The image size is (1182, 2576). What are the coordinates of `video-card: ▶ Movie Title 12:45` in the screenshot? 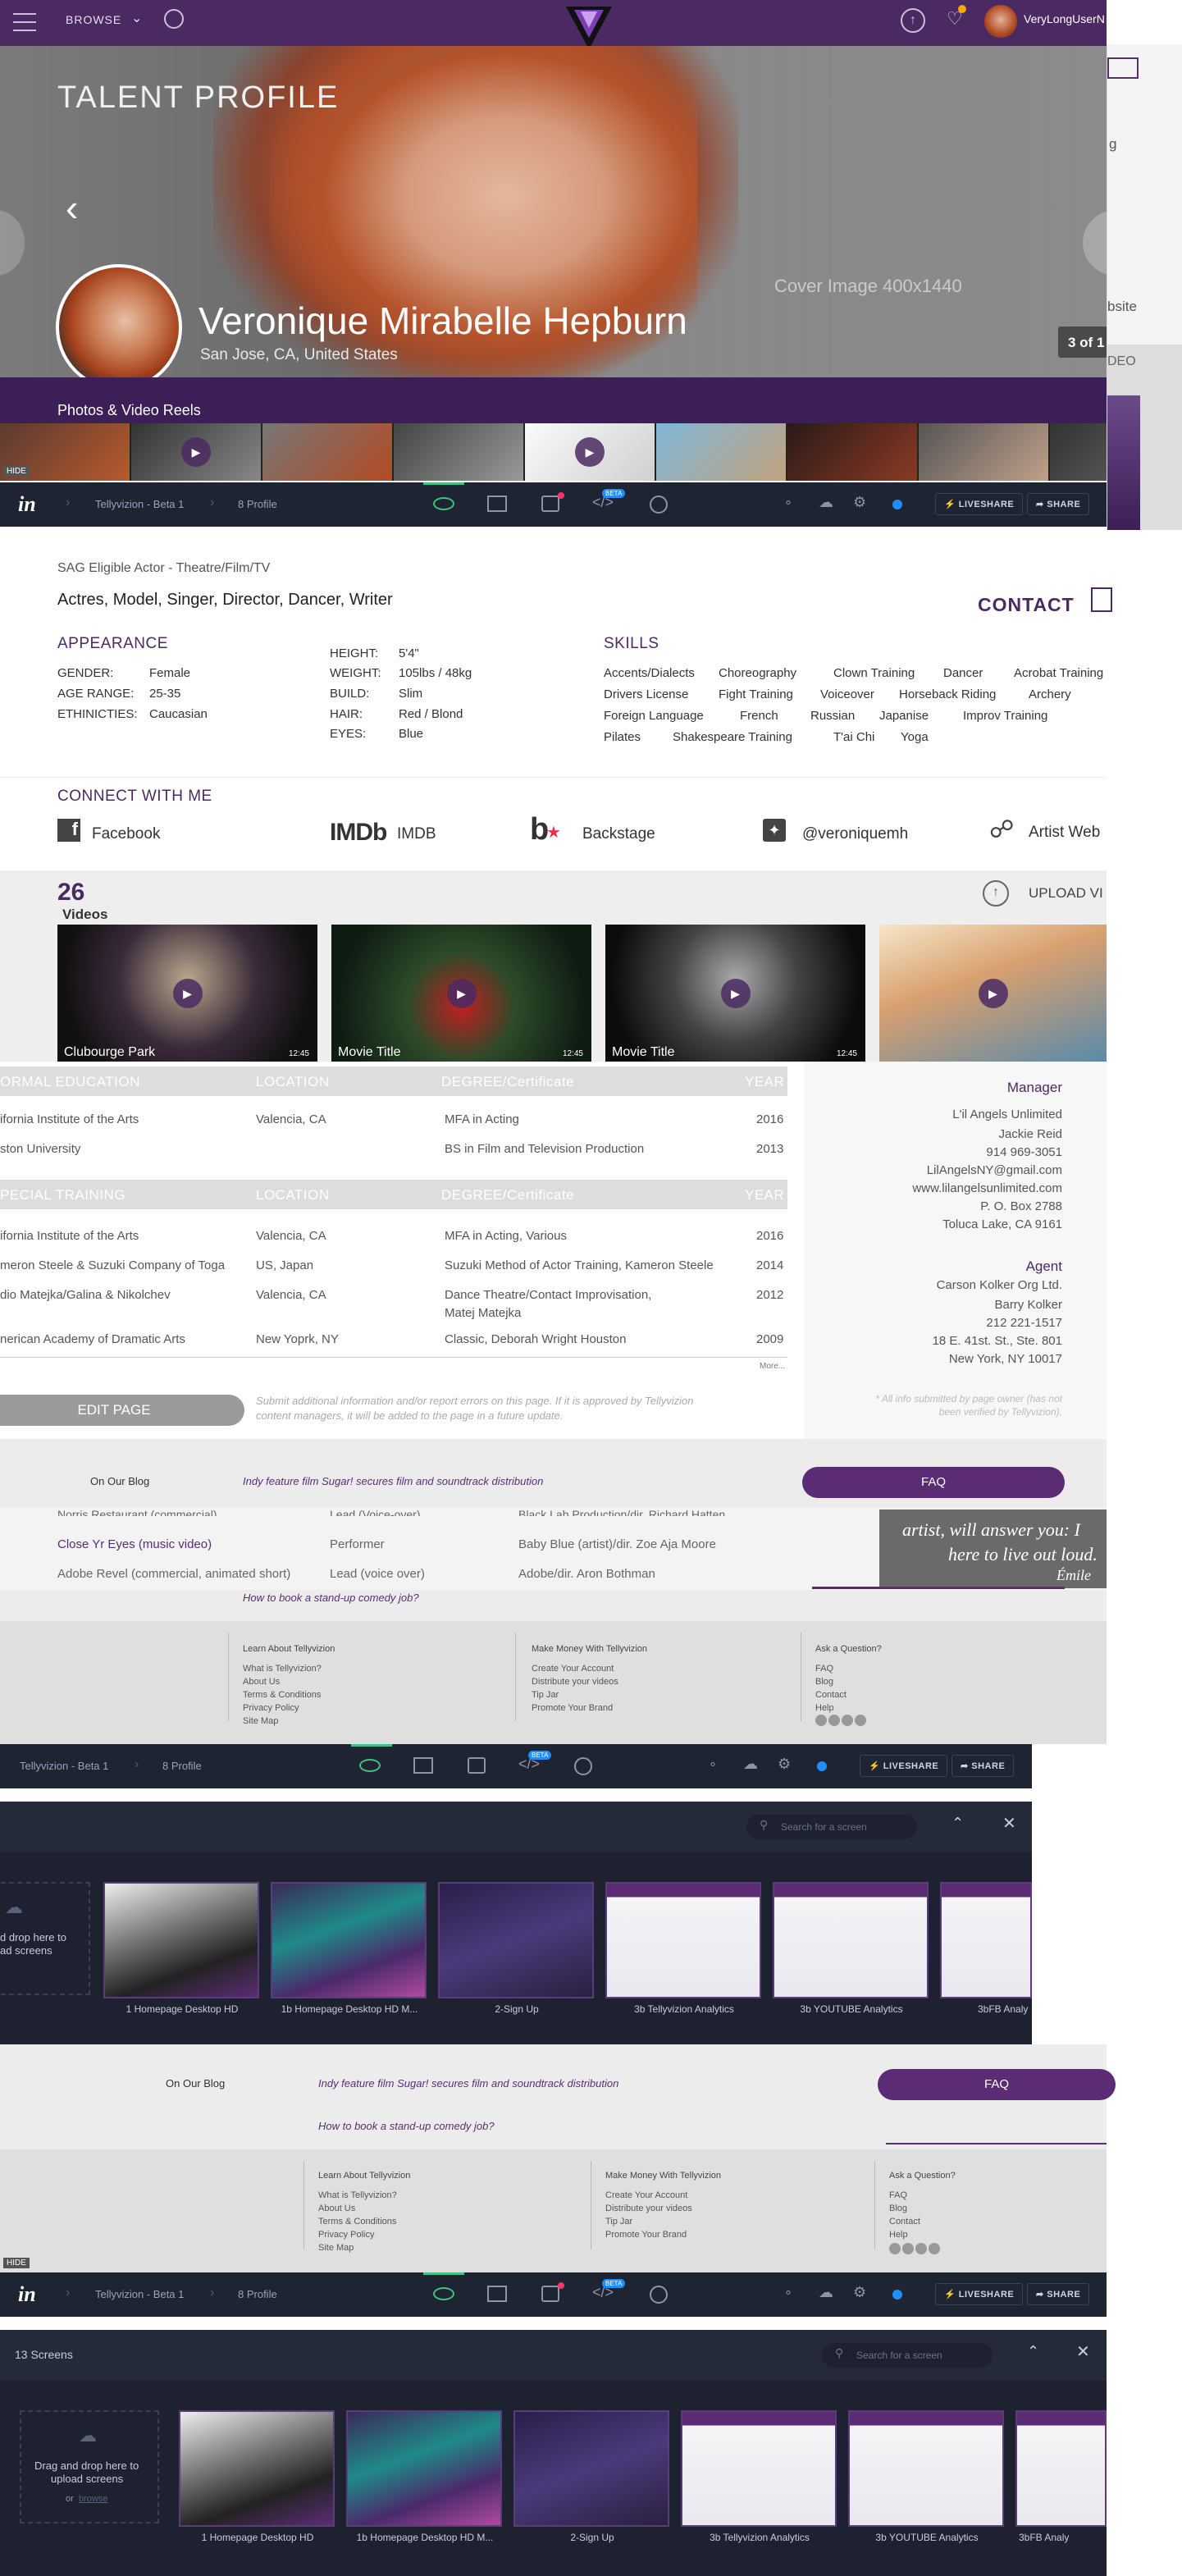 It's located at (461, 994).